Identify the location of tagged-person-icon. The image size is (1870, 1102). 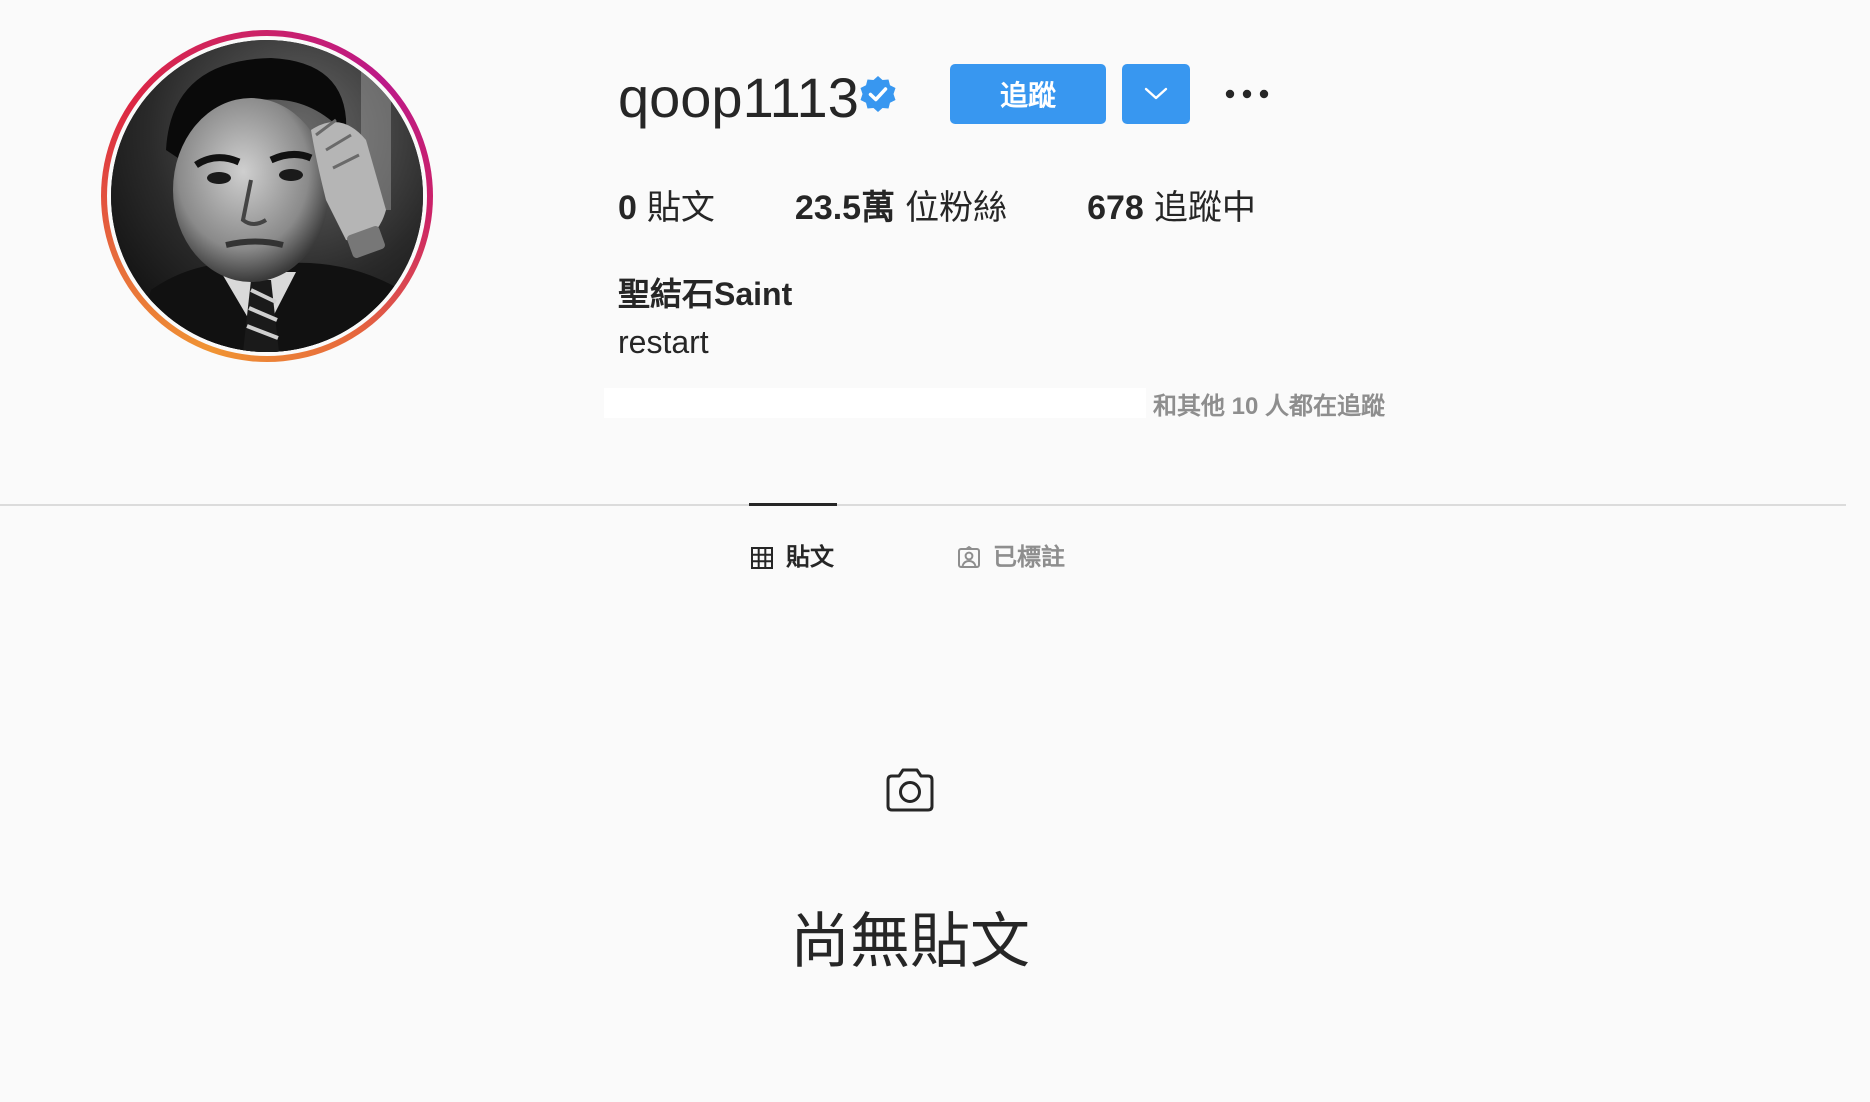
(969, 557).